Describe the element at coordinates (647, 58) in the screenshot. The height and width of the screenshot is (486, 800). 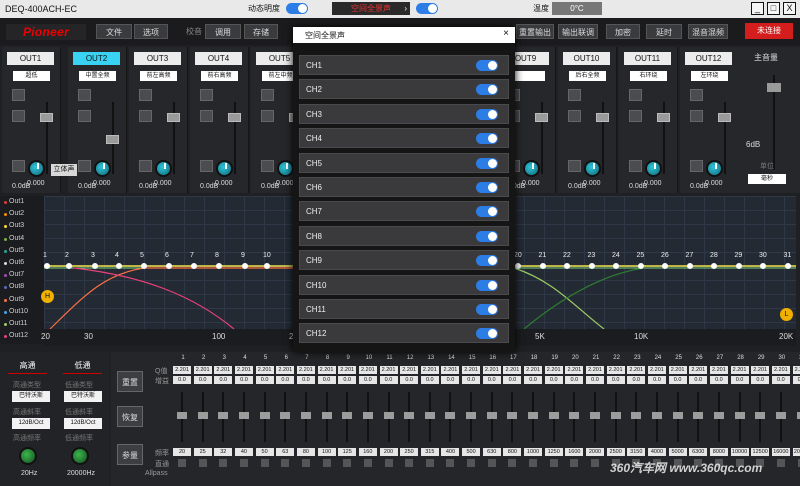
I see `channel-name-button: OUT11` at that location.